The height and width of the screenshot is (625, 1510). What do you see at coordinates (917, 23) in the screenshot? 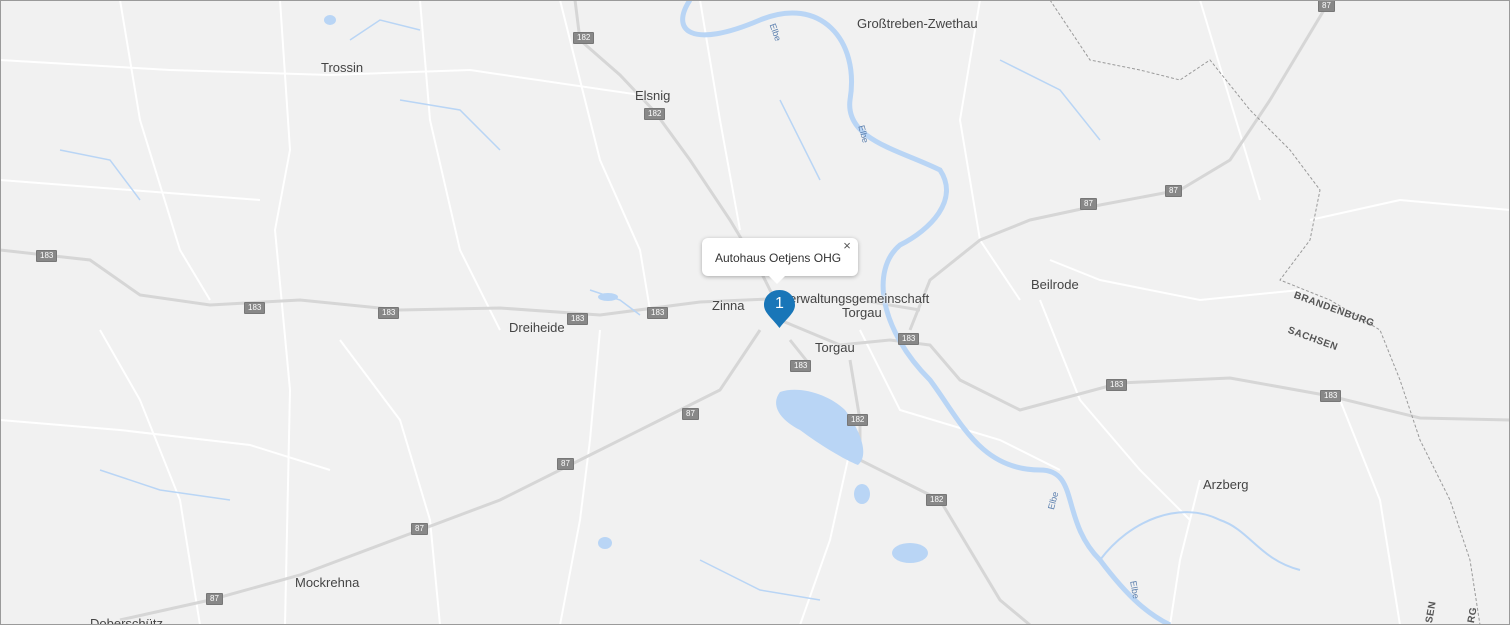
I see `place-label-grosstreben-zwethau: Großtreben-Zwethau` at bounding box center [917, 23].